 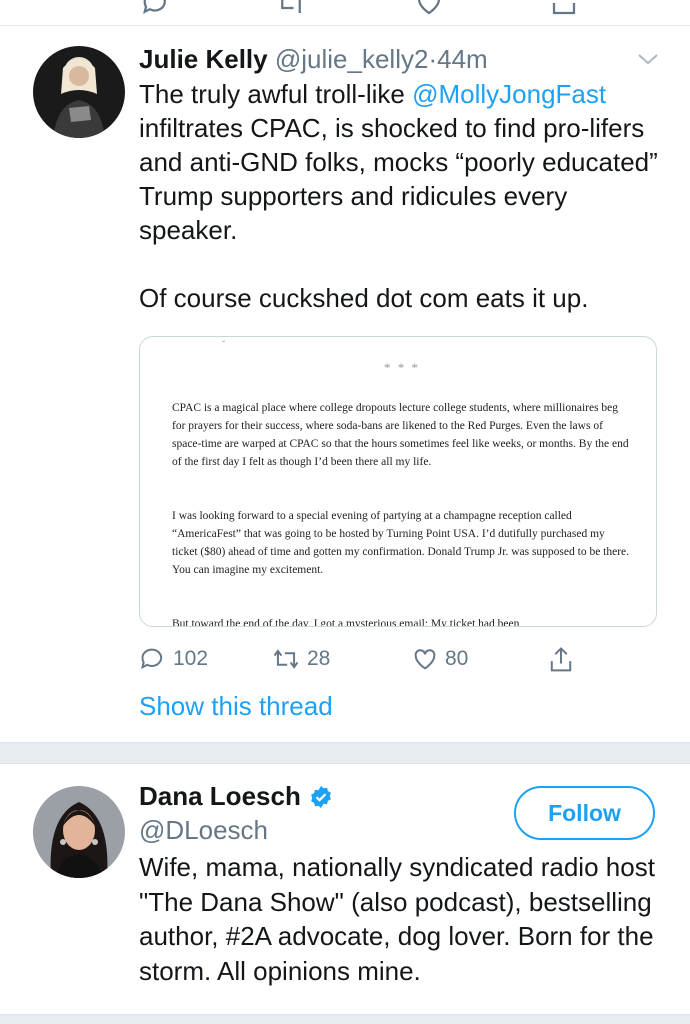 What do you see at coordinates (320, 796) in the screenshot?
I see `verified-badge-icon` at bounding box center [320, 796].